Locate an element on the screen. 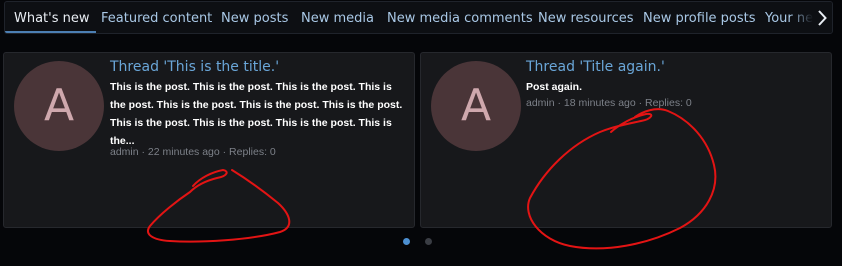 The width and height of the screenshot is (842, 266). thread-title-link: Thread 'This is the title.' is located at coordinates (194, 67).